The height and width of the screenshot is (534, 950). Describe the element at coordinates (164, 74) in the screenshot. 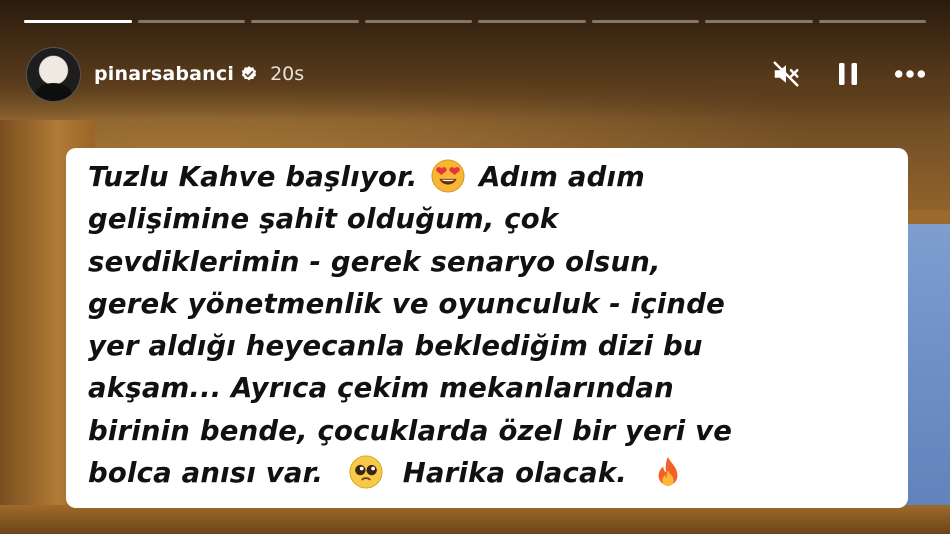

I see `username: pinarsabanci` at that location.